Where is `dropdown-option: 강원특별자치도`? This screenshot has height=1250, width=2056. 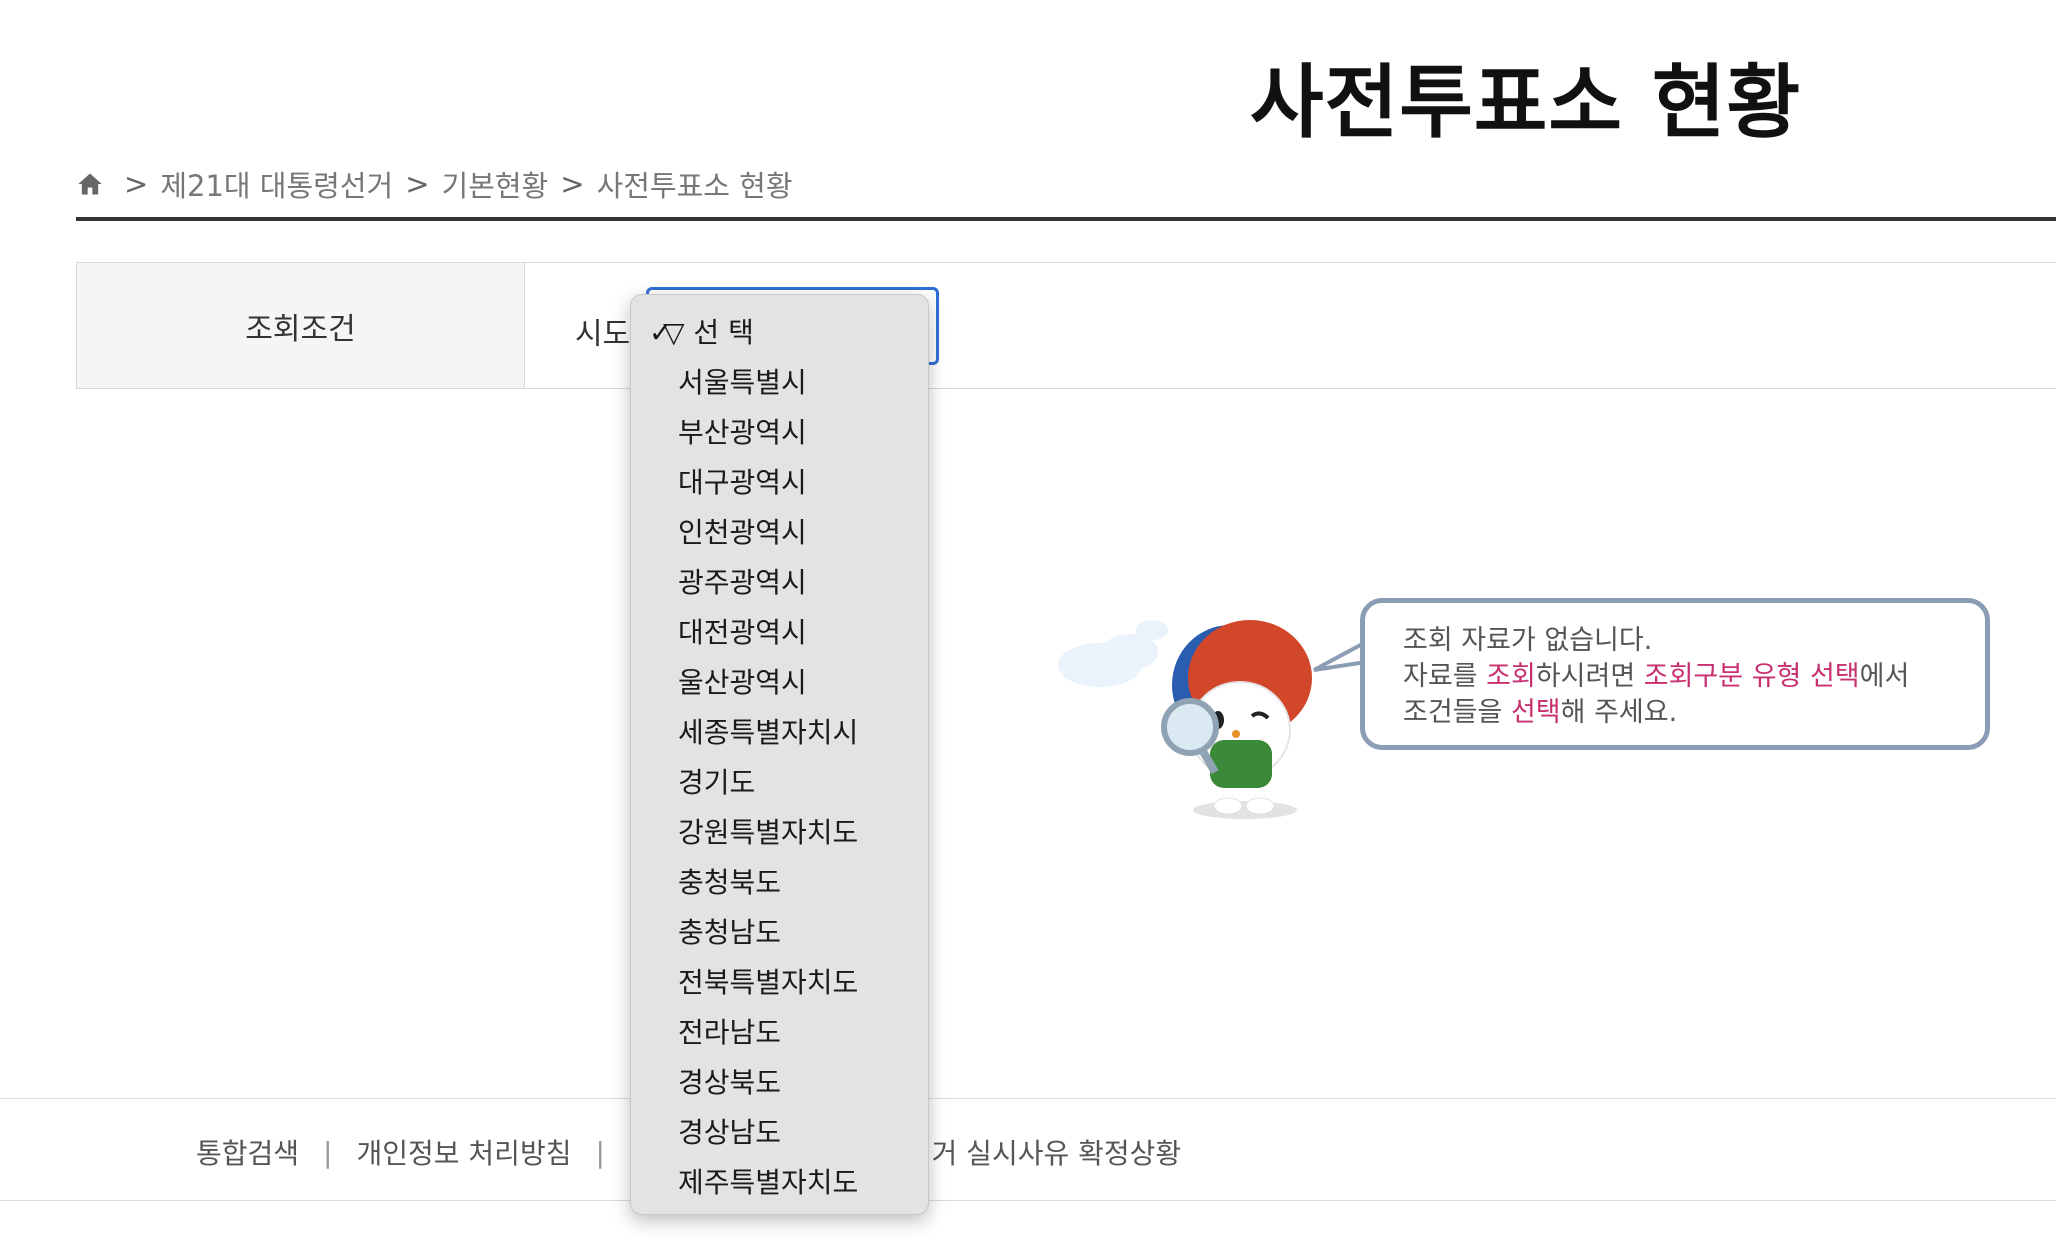
dropdown-option: 강원특별자치도 is located at coordinates (779, 833).